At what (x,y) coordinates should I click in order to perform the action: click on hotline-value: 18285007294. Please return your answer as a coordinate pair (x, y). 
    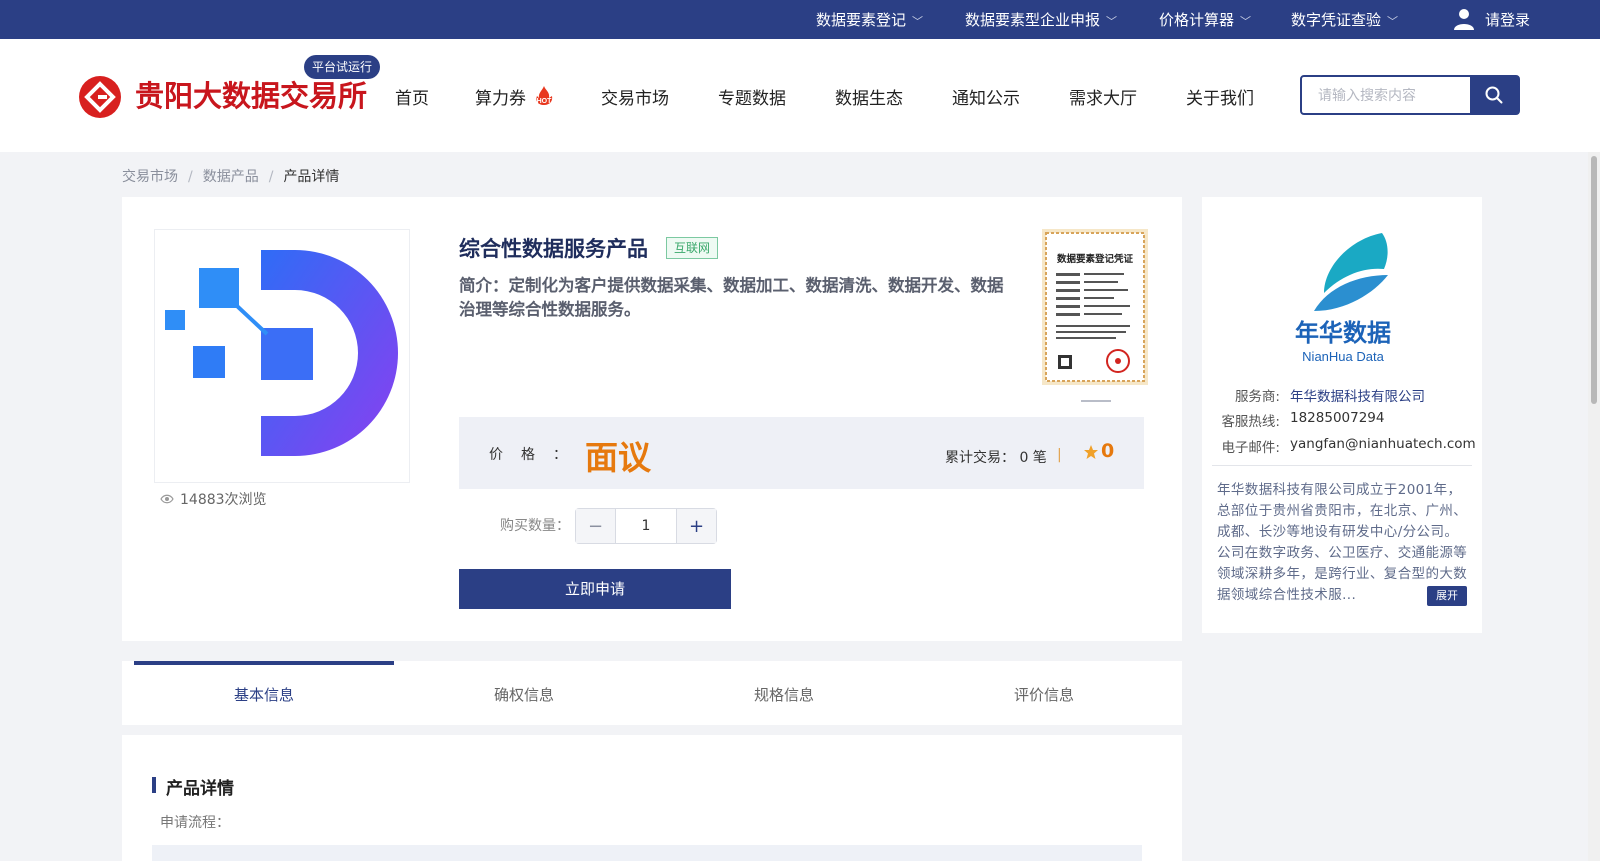
    Looking at the image, I should click on (1337, 418).